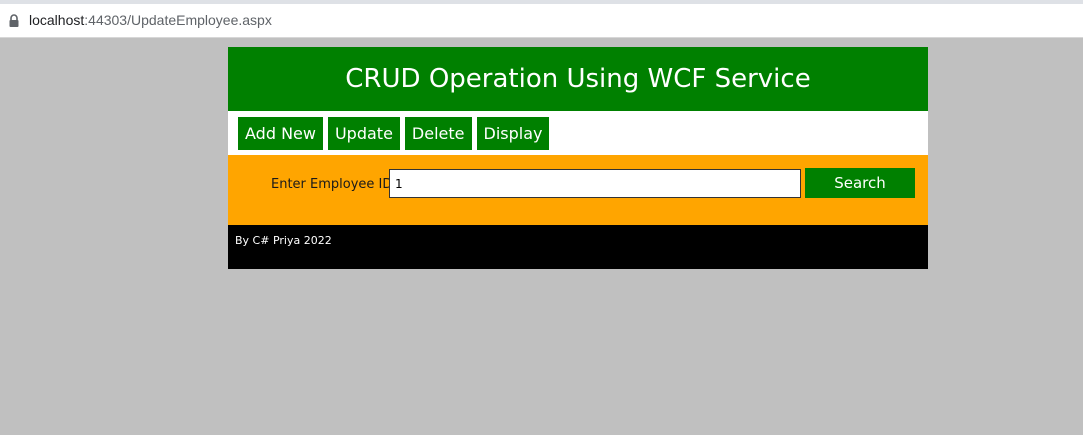 The width and height of the screenshot is (1083, 435). I want to click on browser-toolbar: localhost:44303/UpdateEmployee.aspx, so click(541, 19).